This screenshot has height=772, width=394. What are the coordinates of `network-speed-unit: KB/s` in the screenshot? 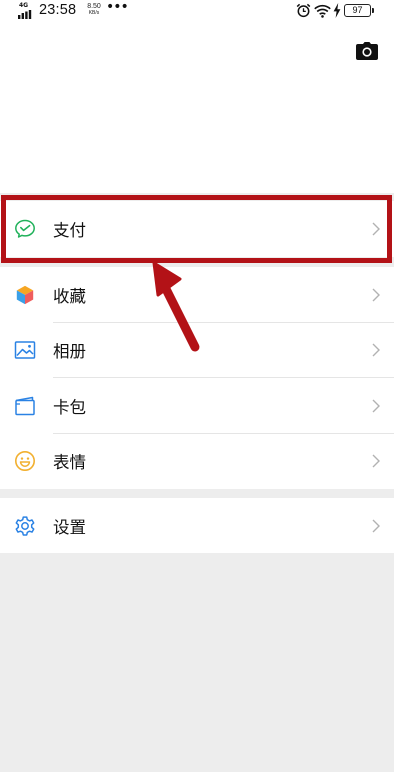 It's located at (94, 13).